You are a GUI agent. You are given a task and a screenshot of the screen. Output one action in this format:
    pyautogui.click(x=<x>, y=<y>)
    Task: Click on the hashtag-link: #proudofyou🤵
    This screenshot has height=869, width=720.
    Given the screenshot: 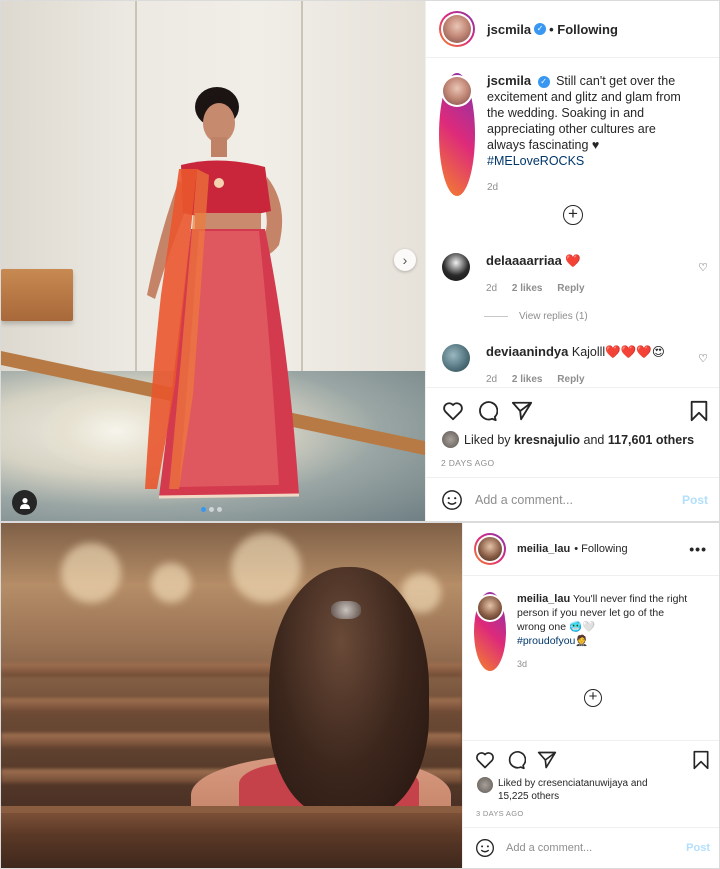 What is the action you would take?
    pyautogui.click(x=552, y=641)
    